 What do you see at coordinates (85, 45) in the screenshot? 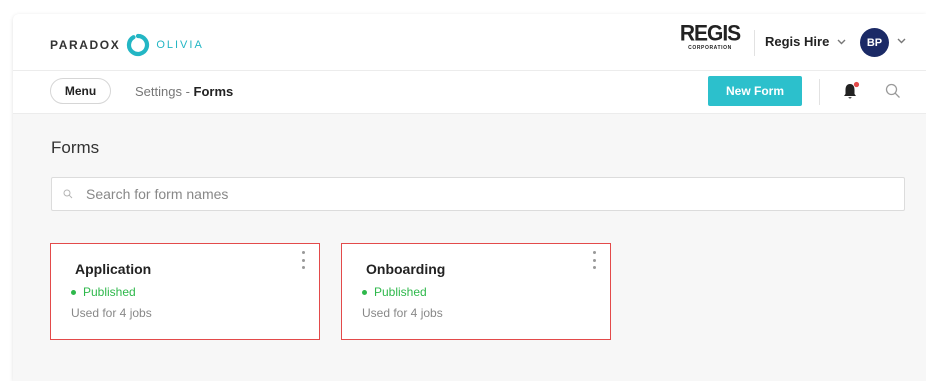
I see `brand-name-paradox: PARADOX` at bounding box center [85, 45].